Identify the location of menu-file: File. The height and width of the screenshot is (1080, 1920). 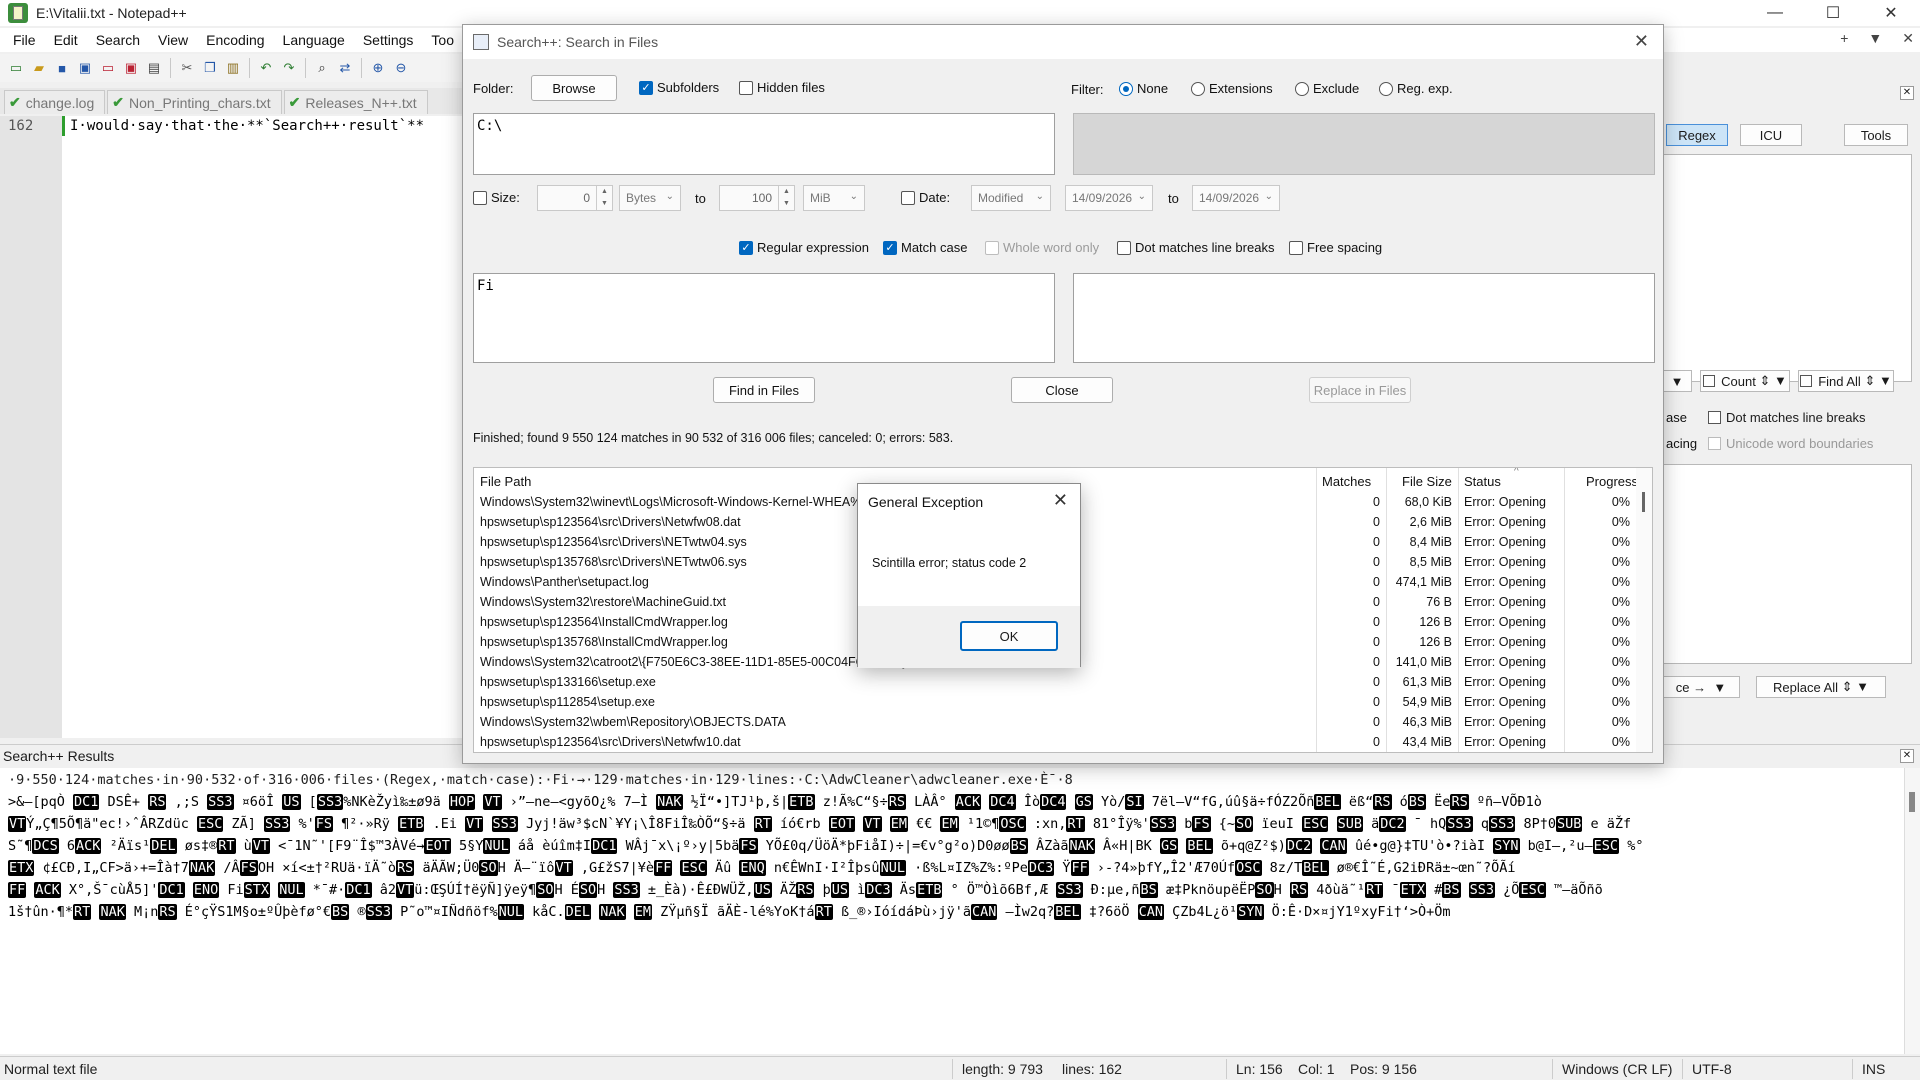
(24, 40).